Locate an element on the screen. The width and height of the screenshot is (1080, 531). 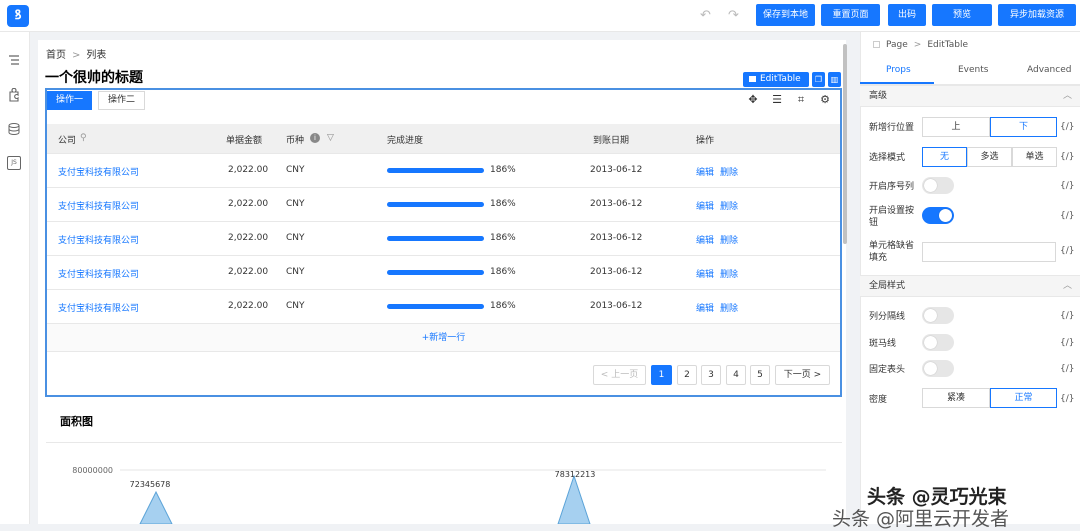
preview-button: 预览 is located at coordinates (962, 15).